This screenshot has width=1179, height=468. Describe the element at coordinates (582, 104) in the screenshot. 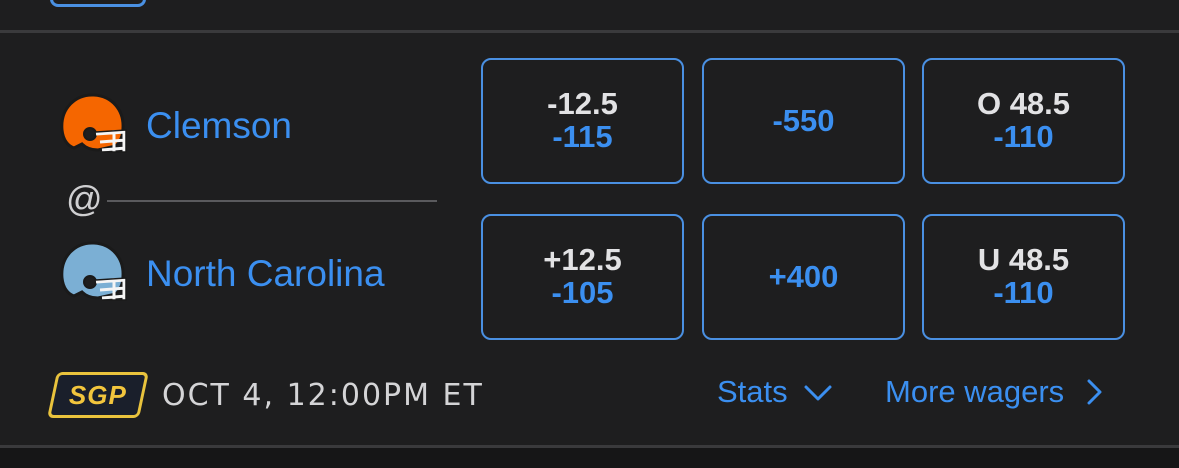

I see `home-spread-line: -12.5` at that location.